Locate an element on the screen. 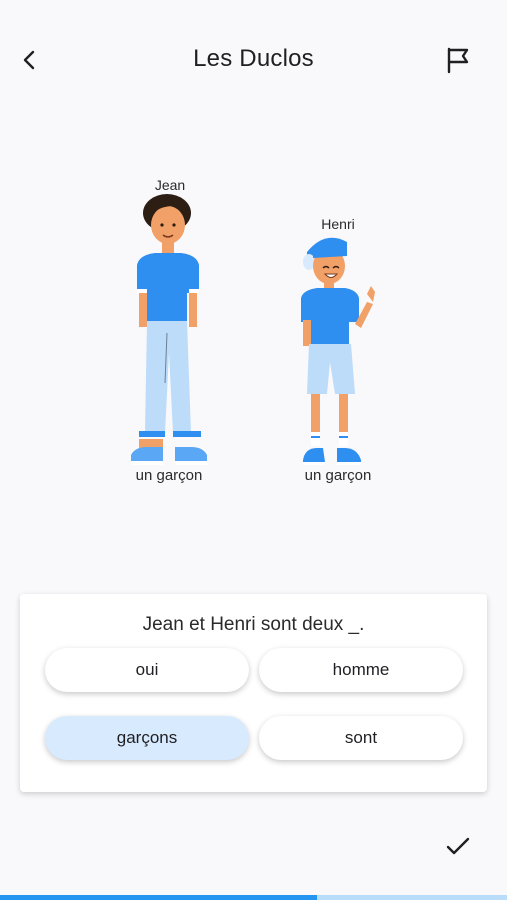 Image resolution: width=507 pixels, height=900 pixels. character-name-henri: Henri is located at coordinates (338, 224).